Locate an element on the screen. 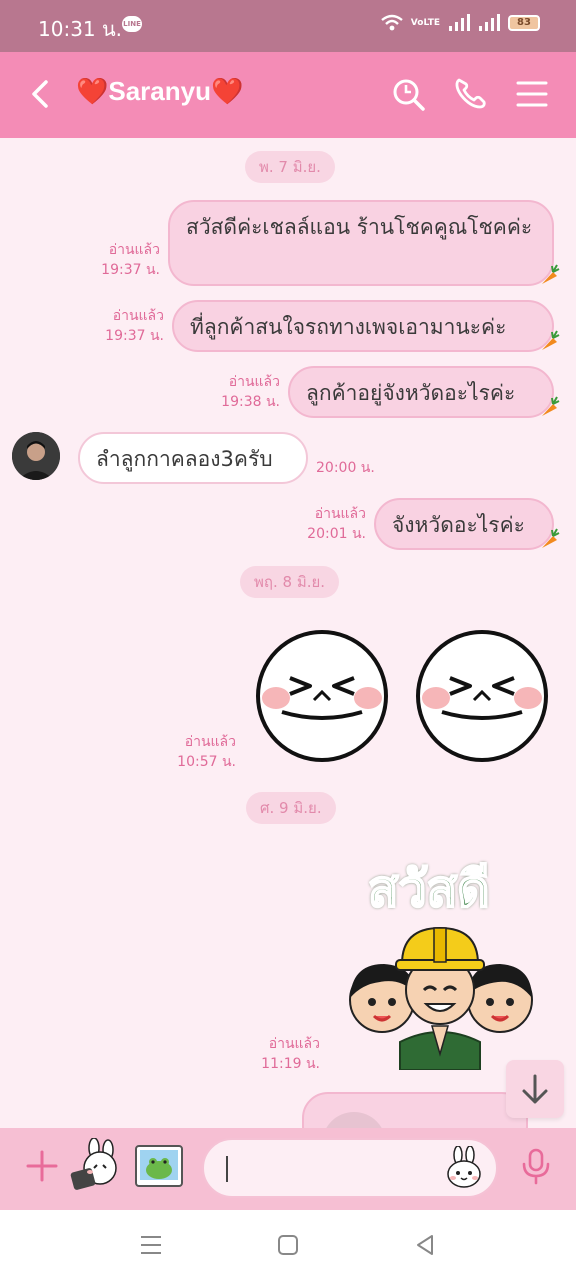 The image size is (576, 1280). message-bubble-outgoing: ที่ลูกค้าสนใจรถทางเพจเอามานะค่ะ is located at coordinates (363, 326).